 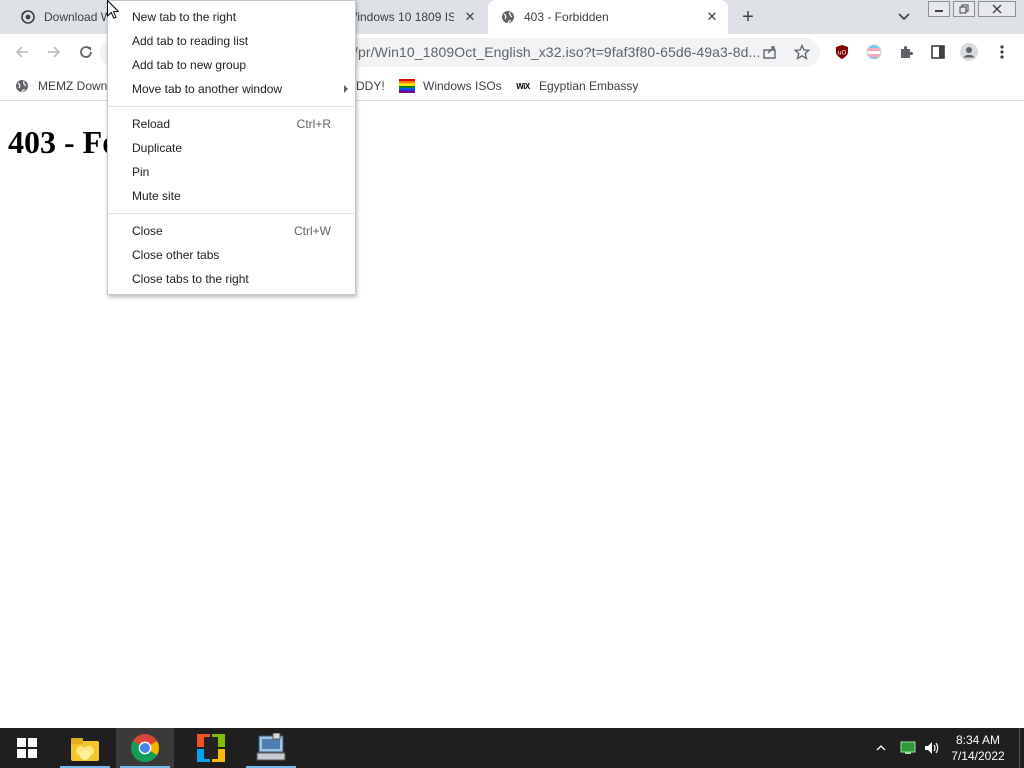 What do you see at coordinates (802, 52) in the screenshot?
I see `bookmark-star-icon` at bounding box center [802, 52].